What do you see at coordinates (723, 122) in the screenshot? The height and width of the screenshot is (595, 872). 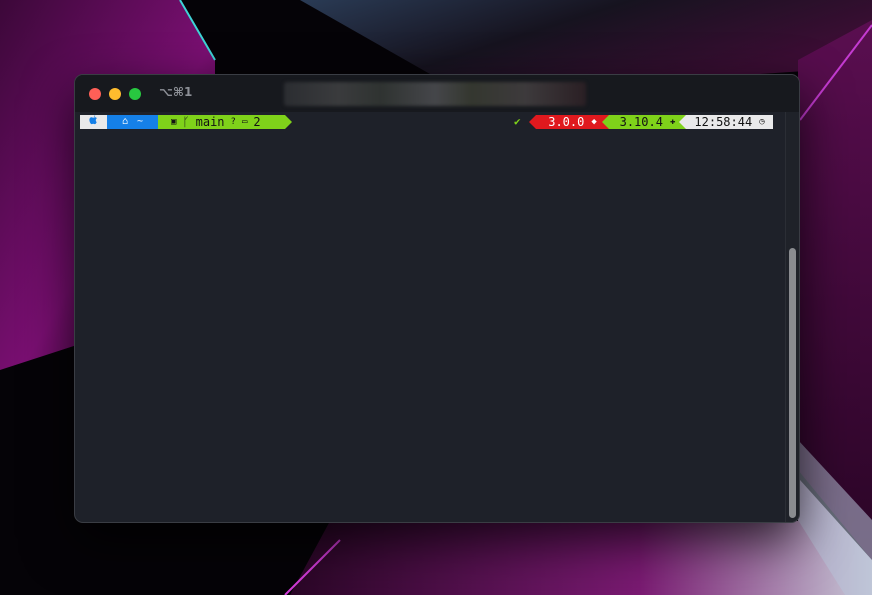 I see `time-label: 12:58:44` at bounding box center [723, 122].